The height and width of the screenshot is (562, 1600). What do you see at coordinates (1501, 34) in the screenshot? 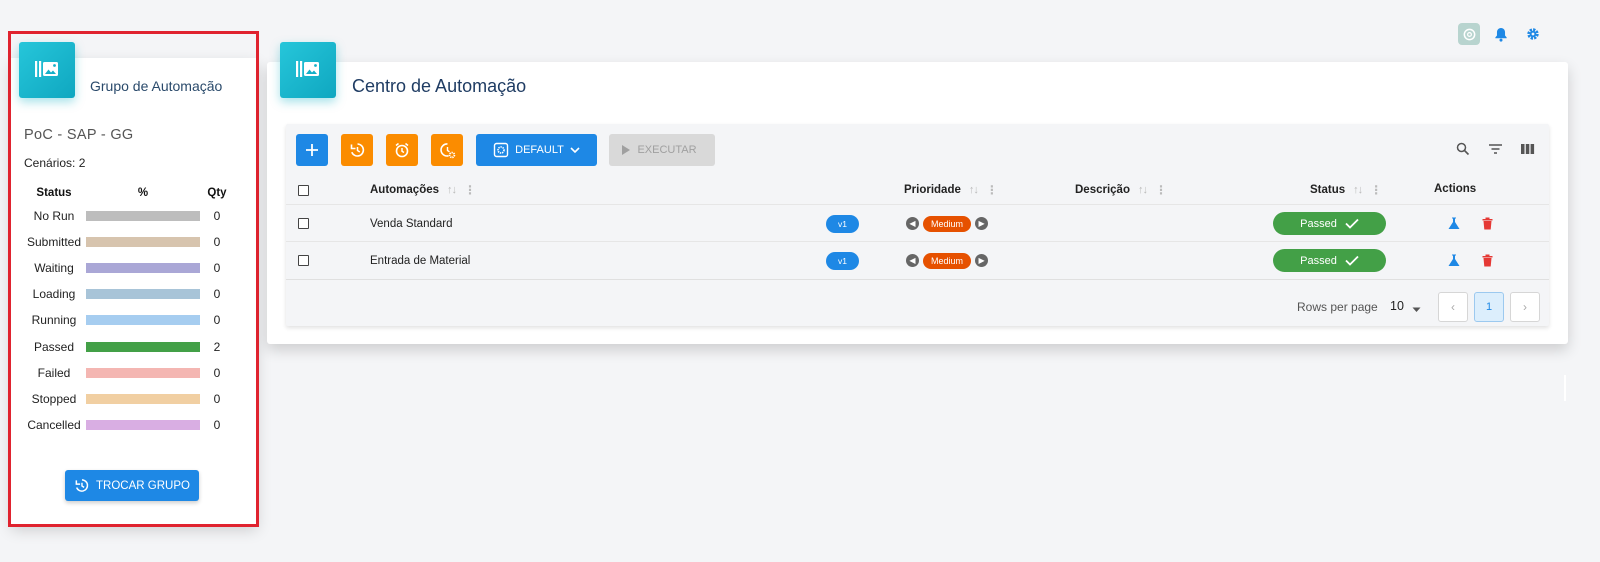
I see `bell-icon` at bounding box center [1501, 34].